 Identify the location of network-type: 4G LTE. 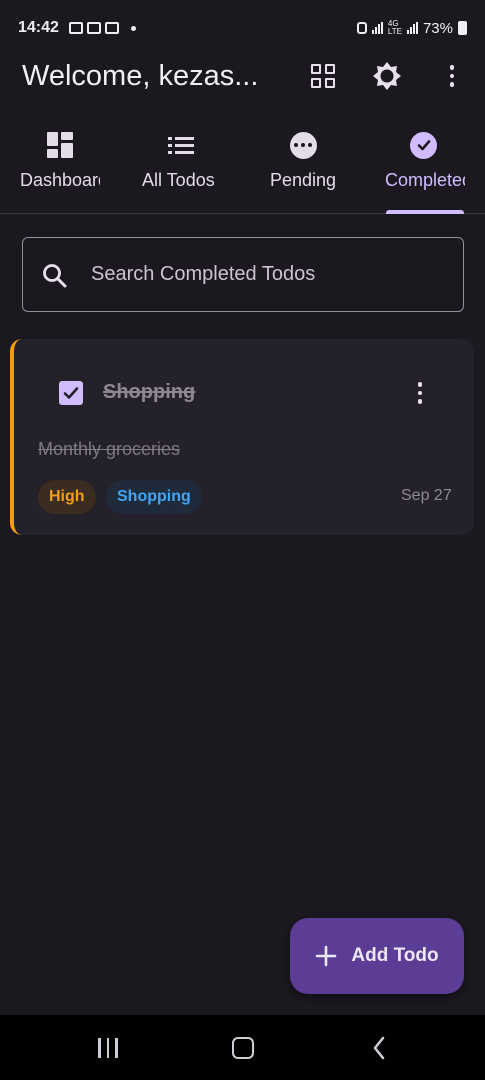
(394, 27).